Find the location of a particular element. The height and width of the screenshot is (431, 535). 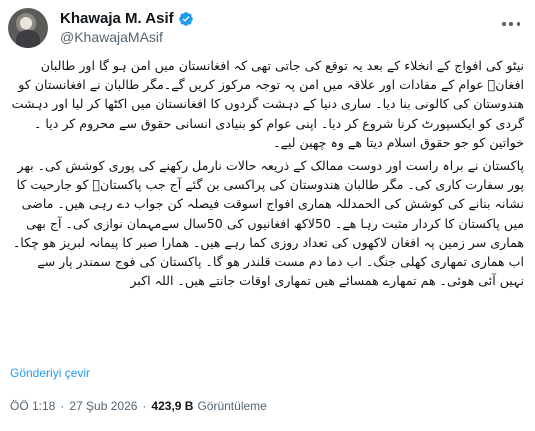

author-name-row: Khawaja M. Asif is located at coordinates (127, 18).